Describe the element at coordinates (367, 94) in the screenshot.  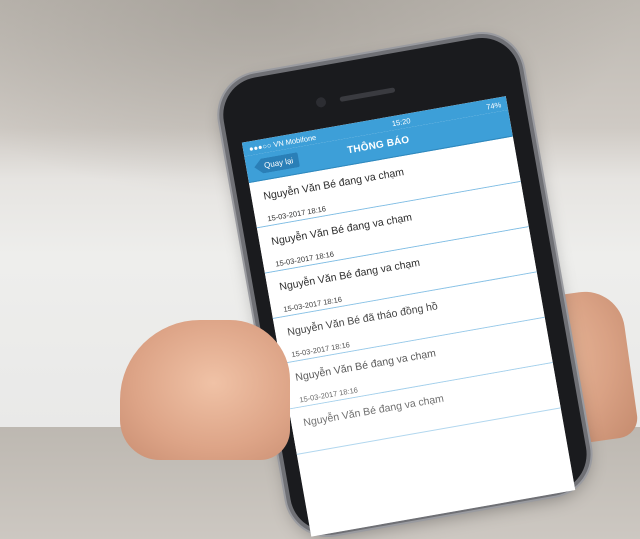
I see `earpiece-speaker` at that location.